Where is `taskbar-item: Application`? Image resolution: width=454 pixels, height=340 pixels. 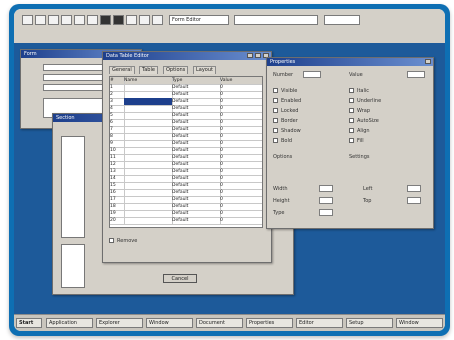
taskbar-item: Application is located at coordinates (69, 323).